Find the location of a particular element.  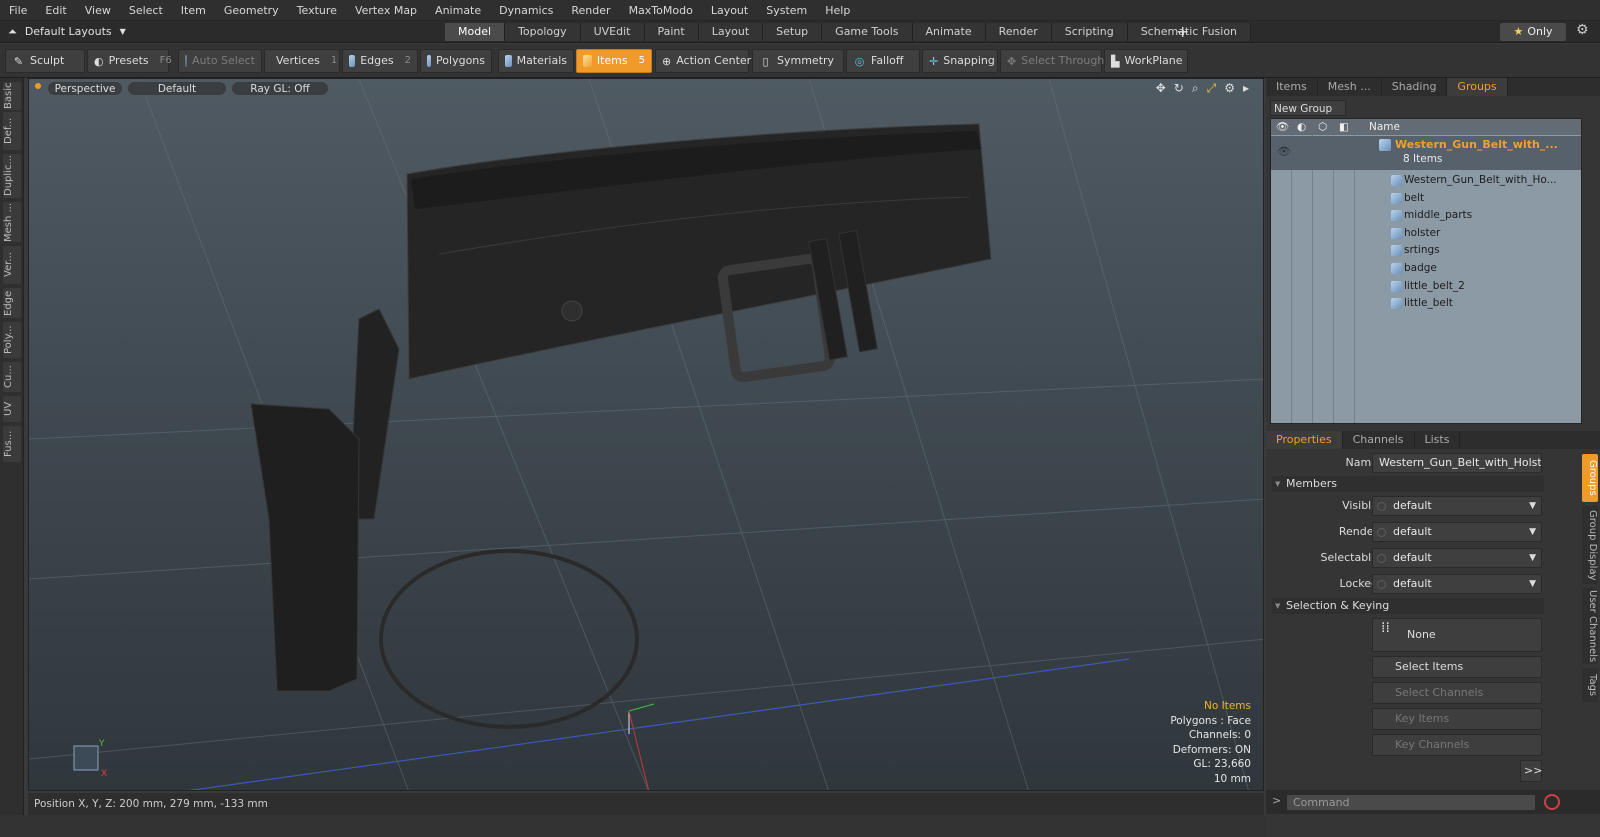

items-button: Items 5 is located at coordinates (614, 61).